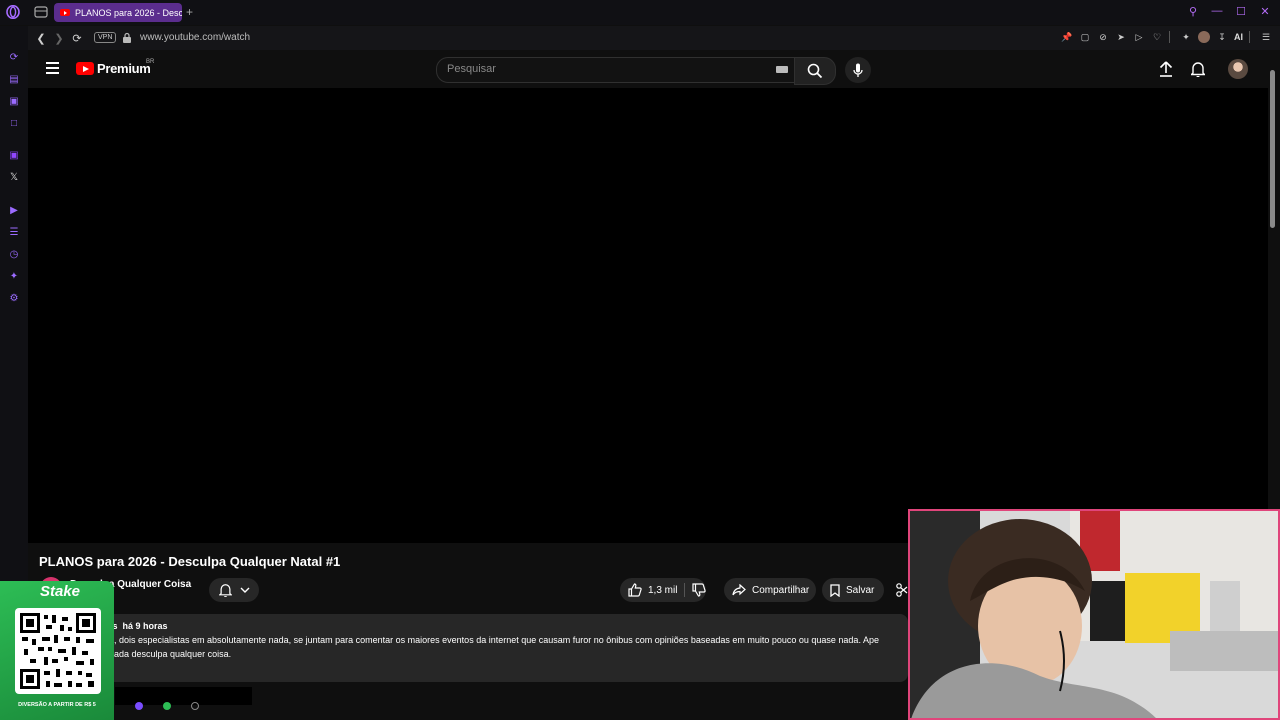 The height and width of the screenshot is (720, 1280). What do you see at coordinates (14, 254) in the screenshot?
I see `history-icon: ◷` at bounding box center [14, 254].